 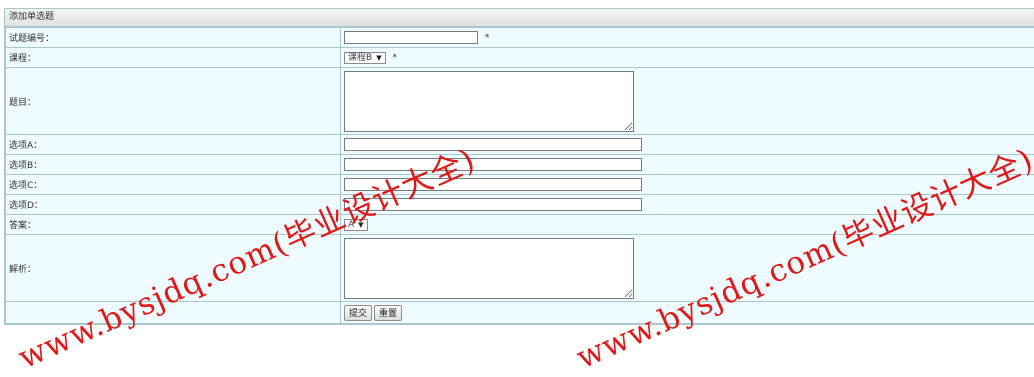 I want to click on course-select: 课程B ▼, so click(x=365, y=58).